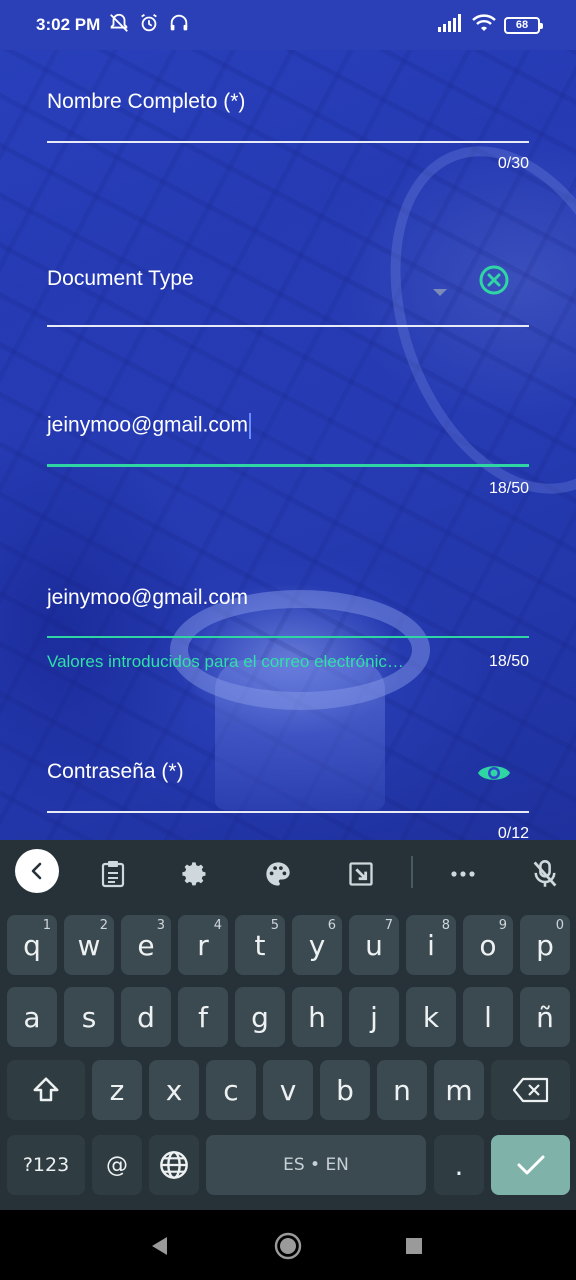 Image resolution: width=576 pixels, height=1280 pixels. I want to click on key-hint: 5, so click(274, 925).